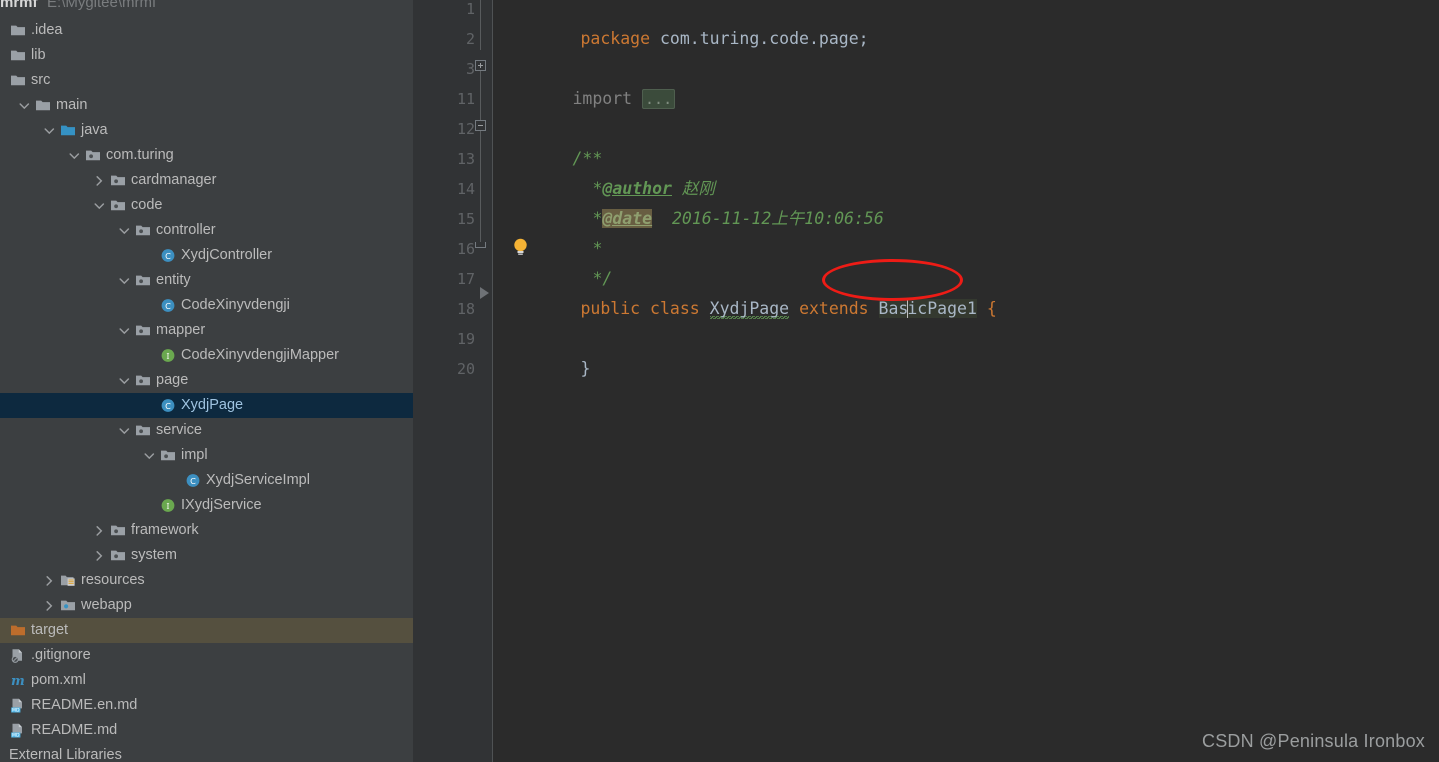  What do you see at coordinates (181, 330) in the screenshot?
I see `tree-item-label: mapper` at bounding box center [181, 330].